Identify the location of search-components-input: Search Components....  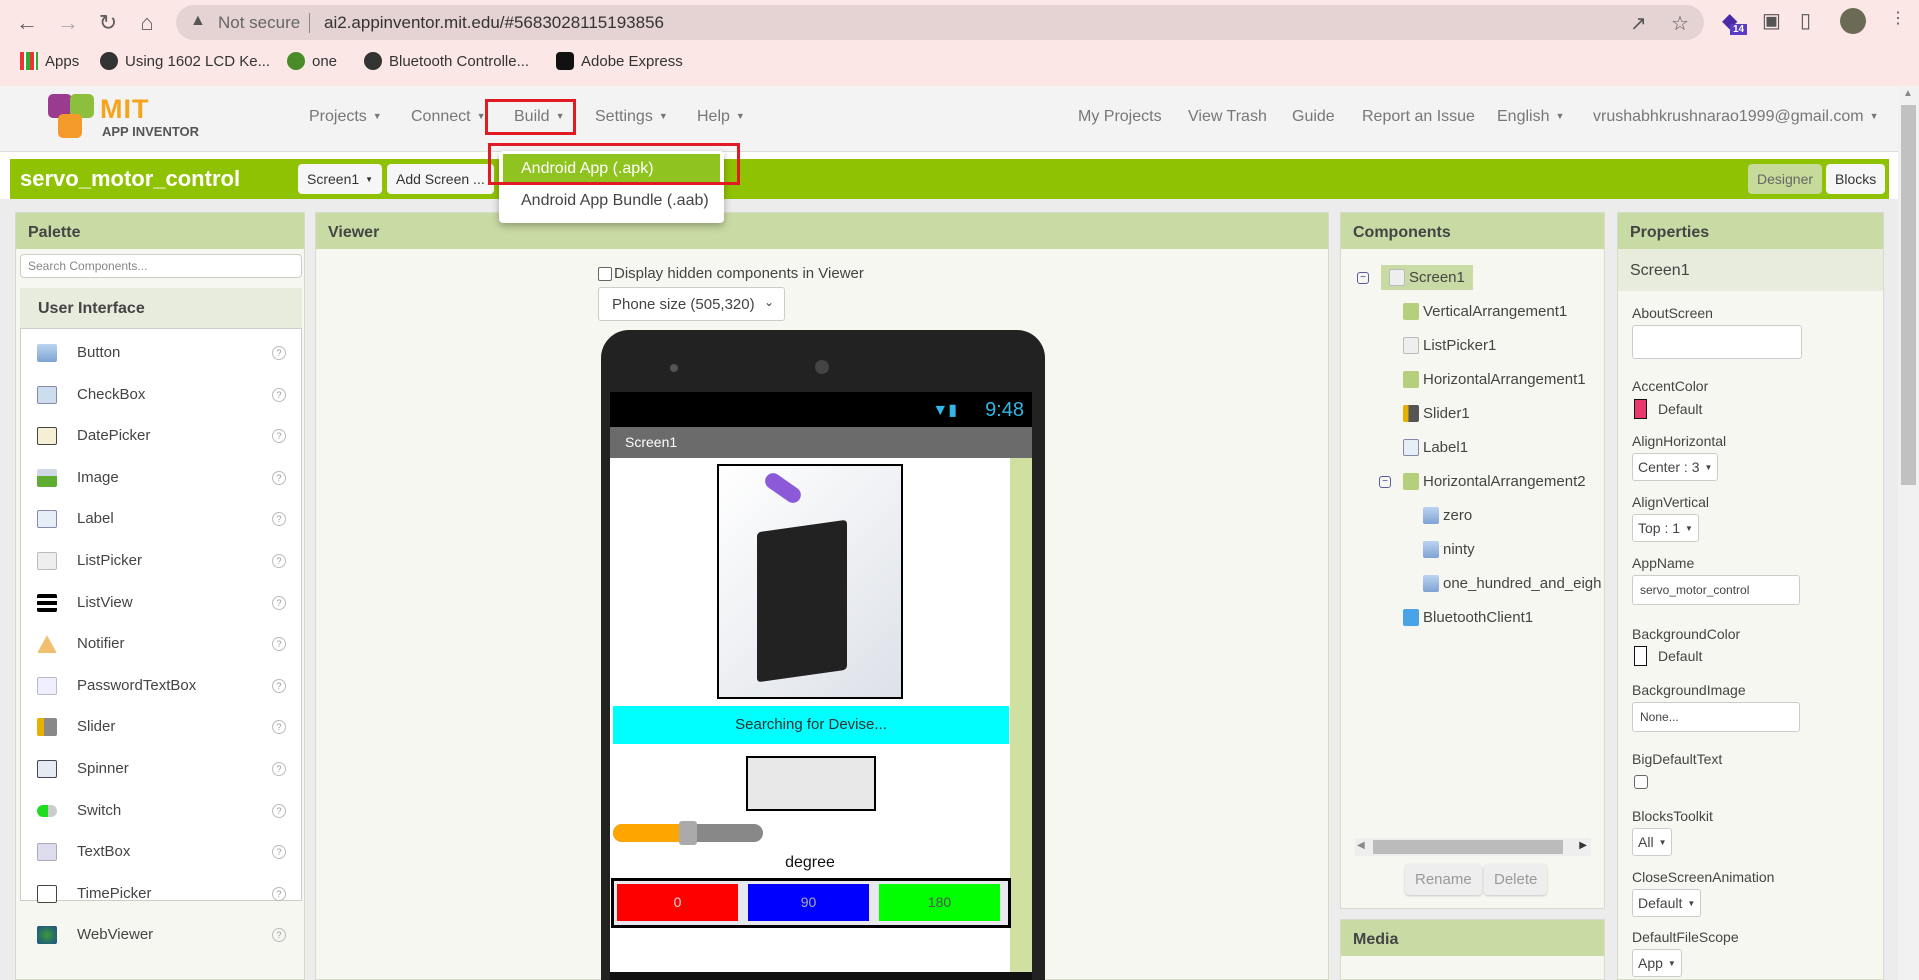
(161, 266).